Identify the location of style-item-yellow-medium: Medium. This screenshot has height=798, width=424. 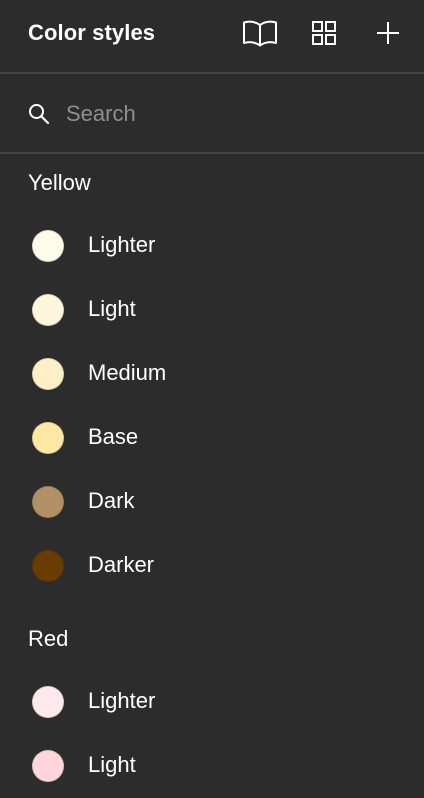
(212, 374).